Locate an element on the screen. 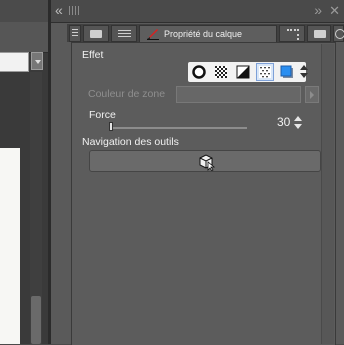  panel-header: « » ✕ is located at coordinates (197, 11).